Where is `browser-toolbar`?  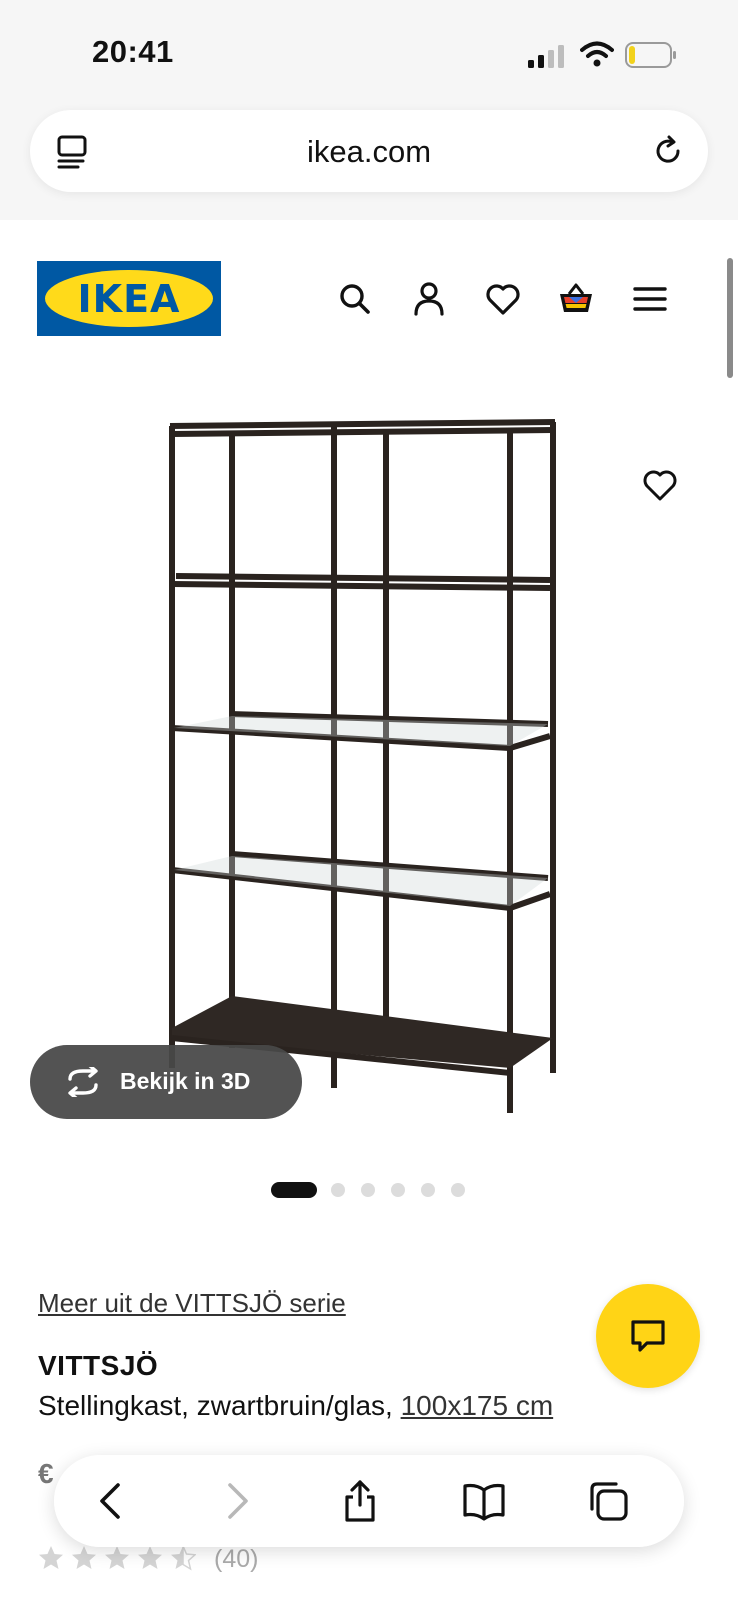 browser-toolbar is located at coordinates (369, 1501).